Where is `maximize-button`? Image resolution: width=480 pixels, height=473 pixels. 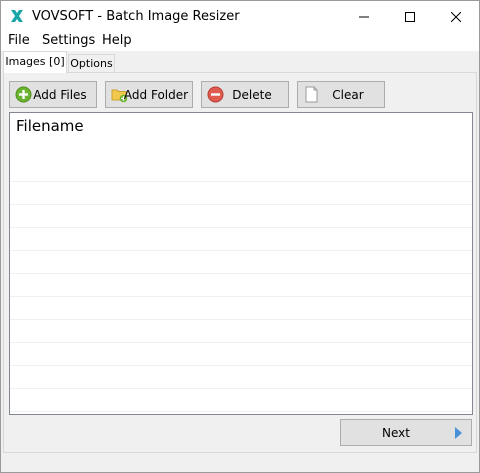
maximize-button is located at coordinates (410, 16).